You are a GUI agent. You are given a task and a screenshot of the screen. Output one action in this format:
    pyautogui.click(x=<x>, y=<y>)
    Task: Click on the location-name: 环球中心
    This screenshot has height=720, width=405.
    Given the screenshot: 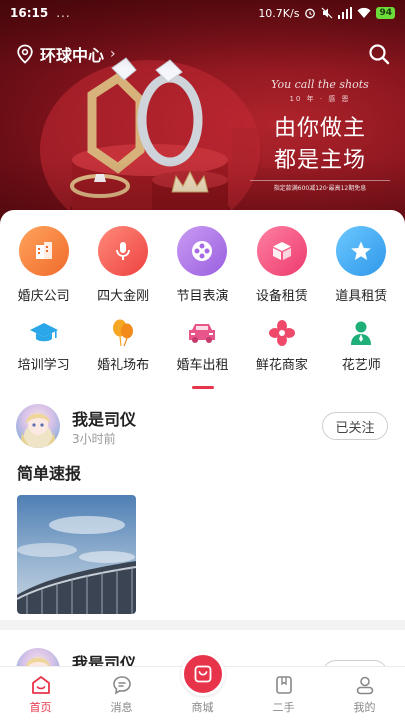 What is the action you would take?
    pyautogui.click(x=72, y=55)
    